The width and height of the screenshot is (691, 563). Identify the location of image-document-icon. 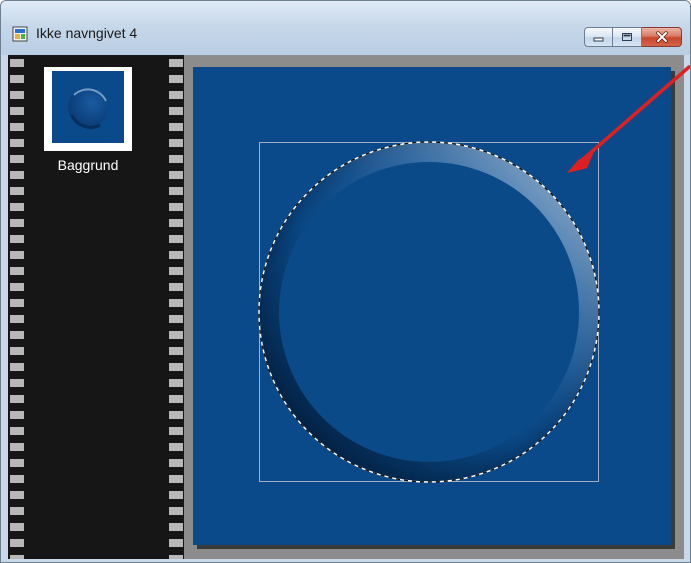
(20, 34).